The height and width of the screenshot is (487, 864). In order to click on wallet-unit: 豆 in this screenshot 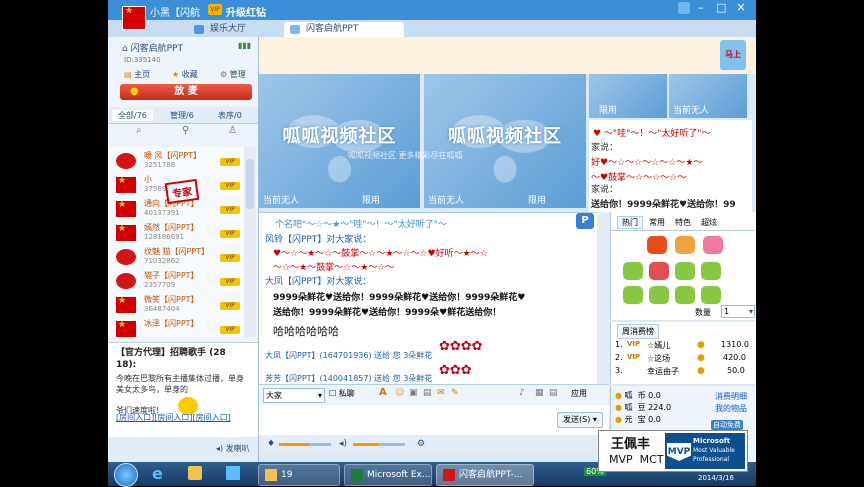, I will do `click(641, 407)`.